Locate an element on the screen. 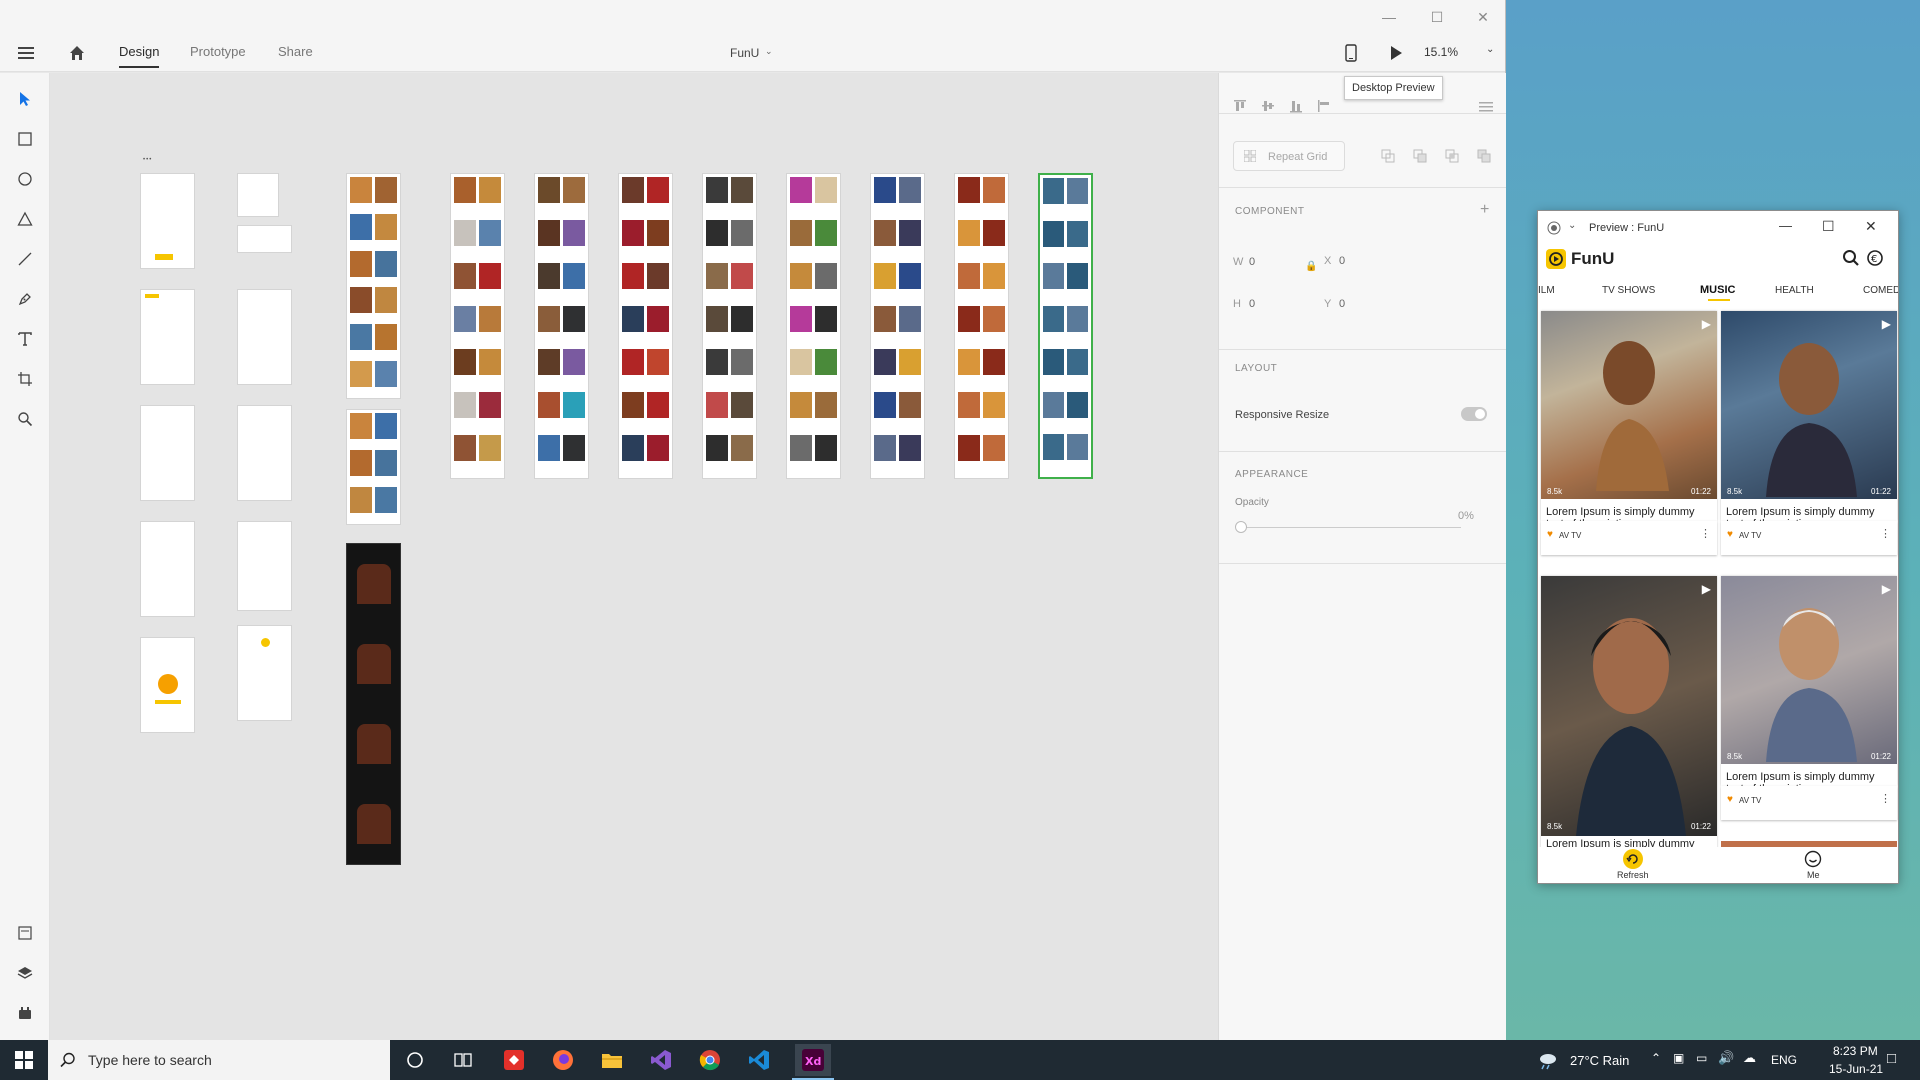 The image size is (1920, 1080). pen-tool-icon is located at coordinates (25, 299).